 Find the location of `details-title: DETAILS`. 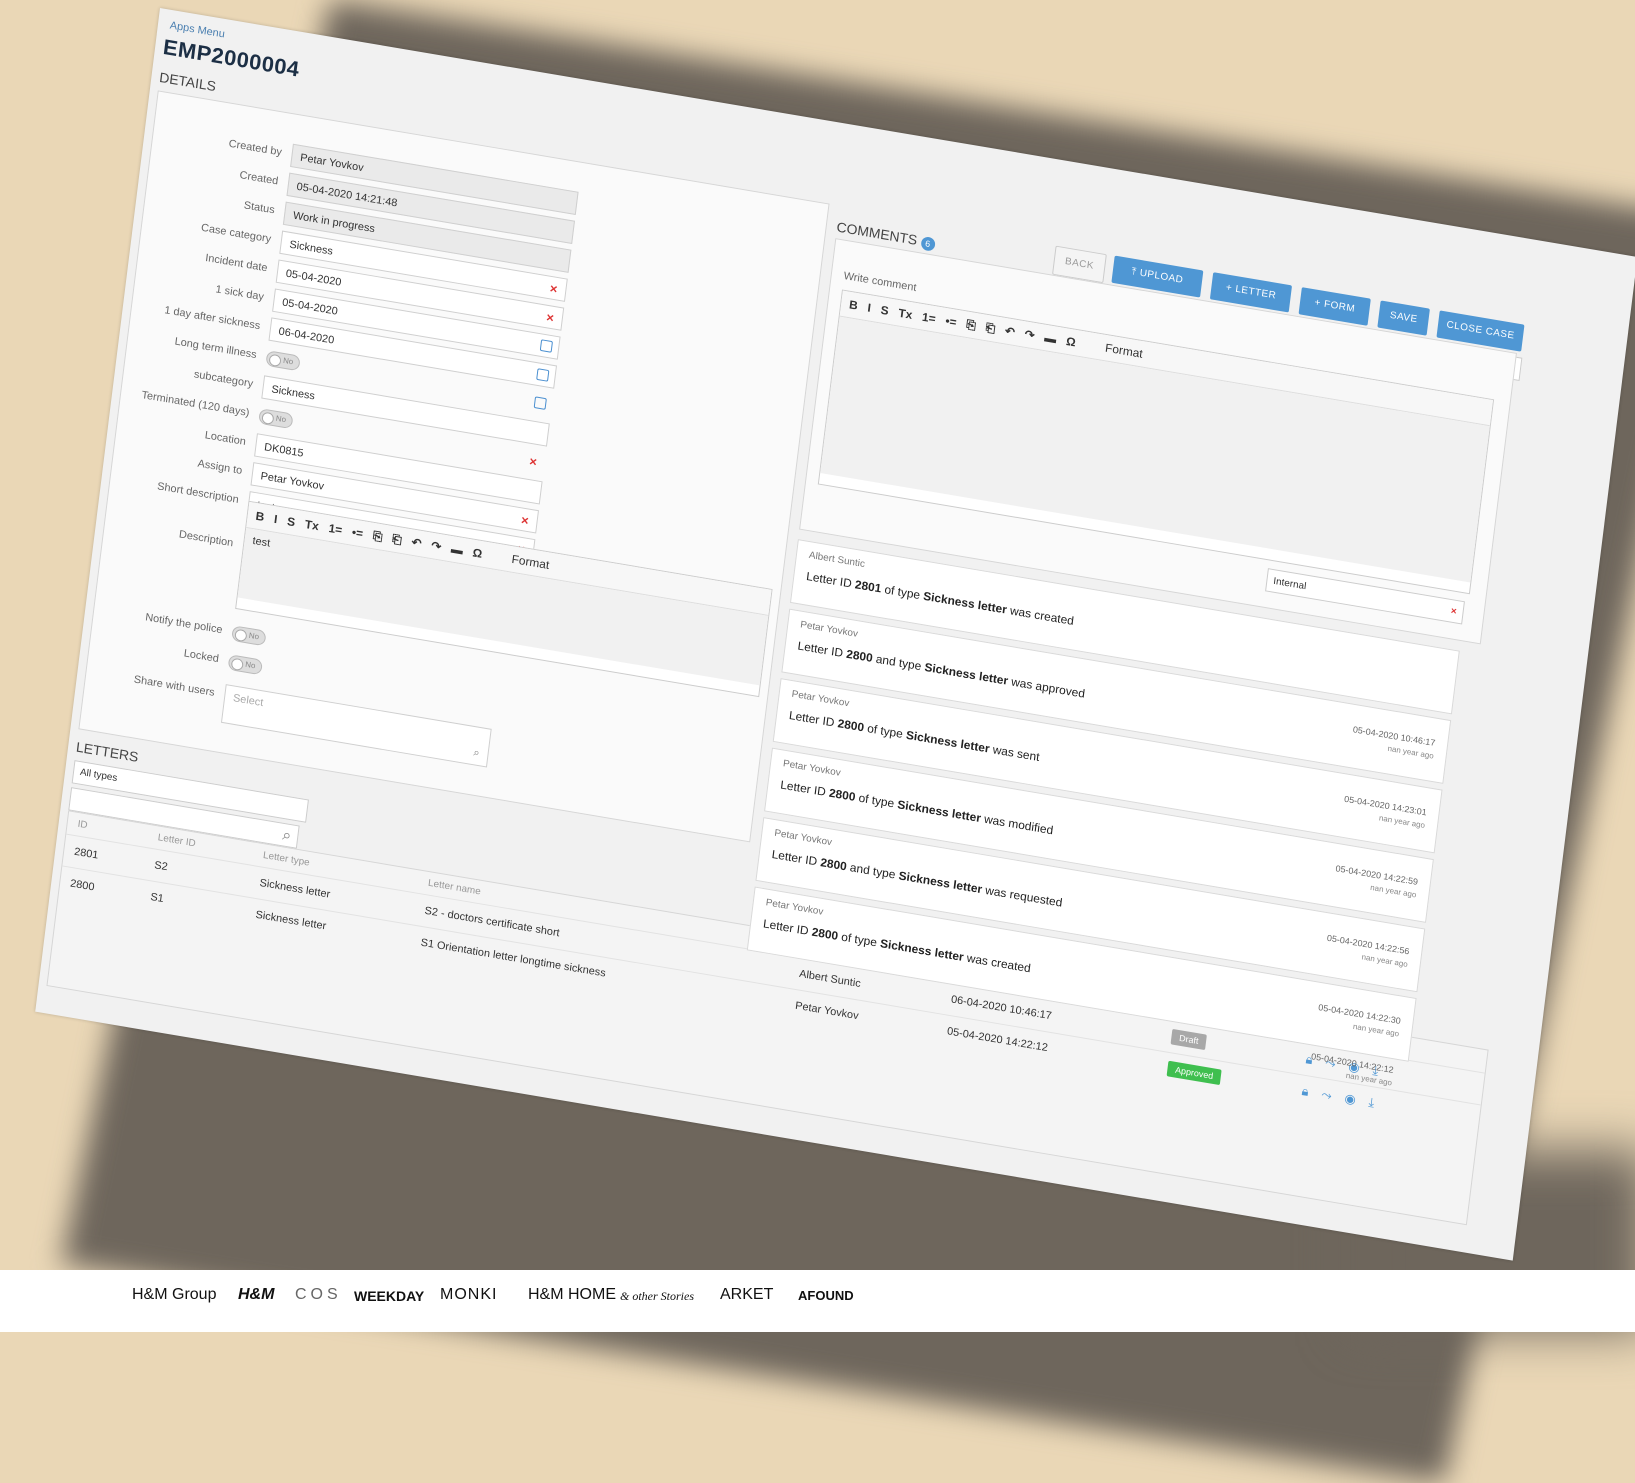

details-title: DETAILS is located at coordinates (187, 82).